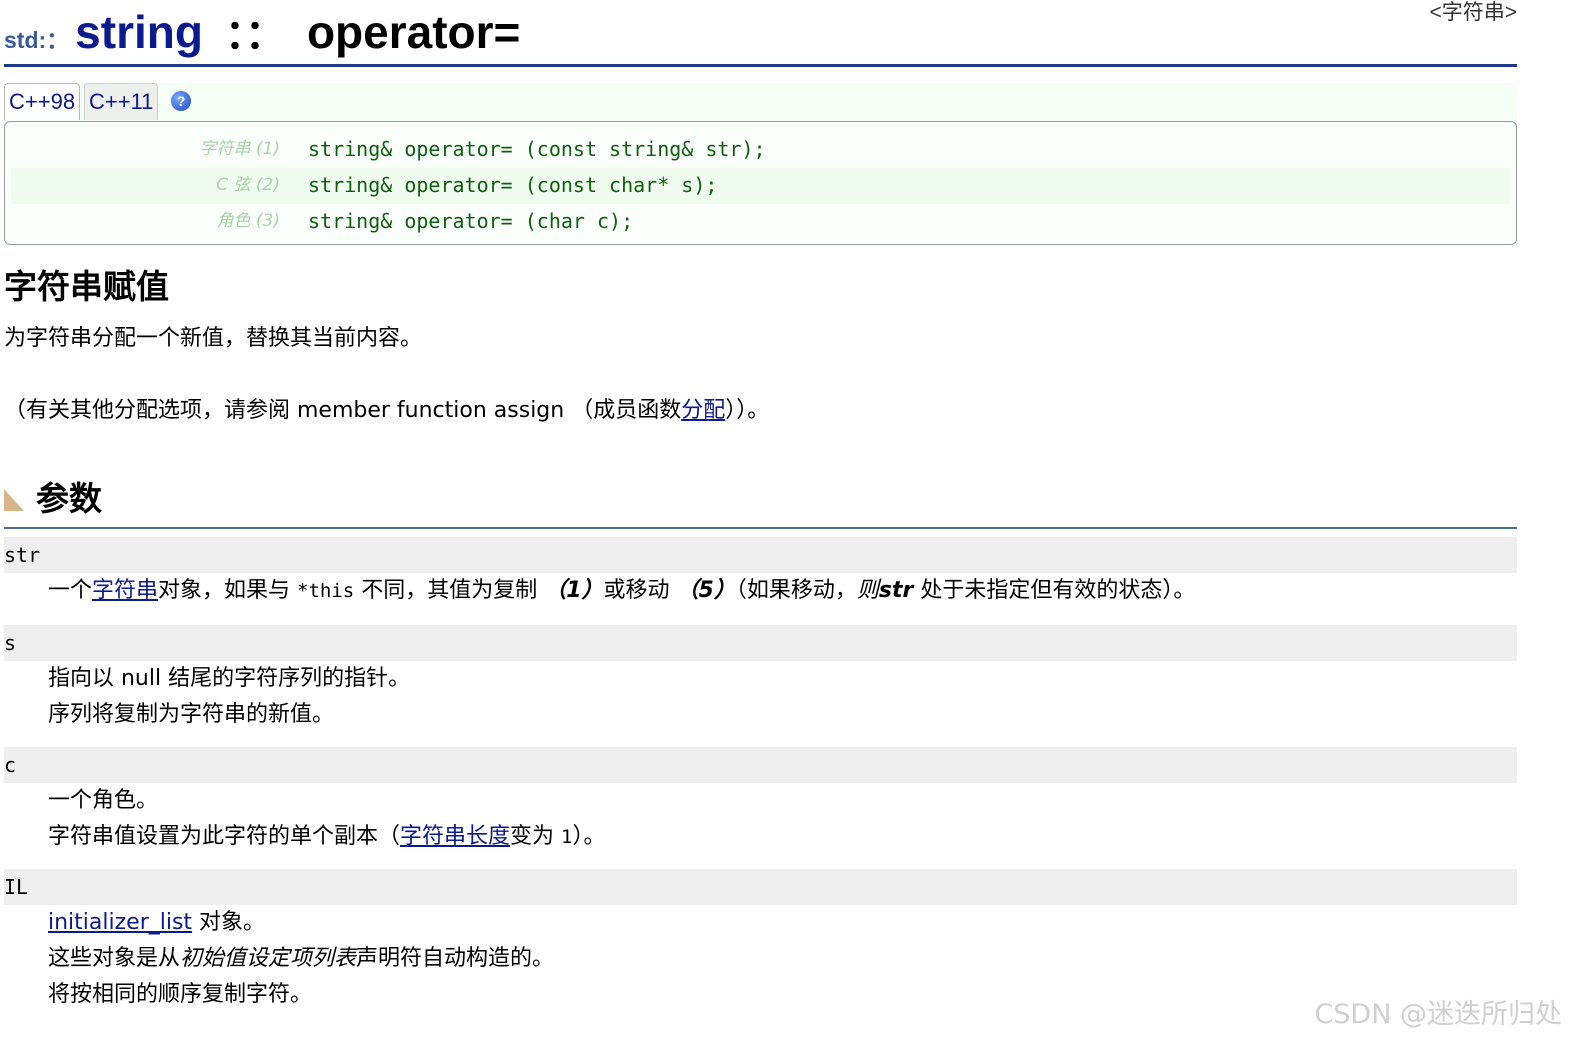 The height and width of the screenshot is (1045, 1576). I want to click on help-icon: ?, so click(181, 101).